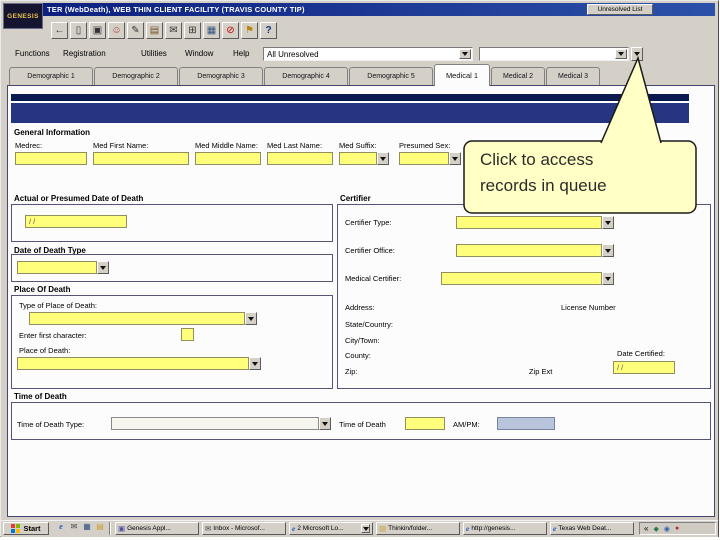 The width and height of the screenshot is (720, 540). I want to click on books-icon: ▤, so click(154, 30).